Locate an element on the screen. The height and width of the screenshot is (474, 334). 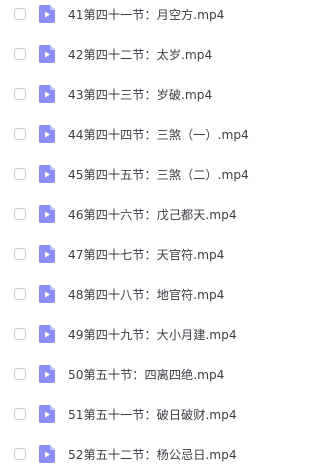
file-row: 41第四十一节：月空方.mp4 is located at coordinates (167, 17).